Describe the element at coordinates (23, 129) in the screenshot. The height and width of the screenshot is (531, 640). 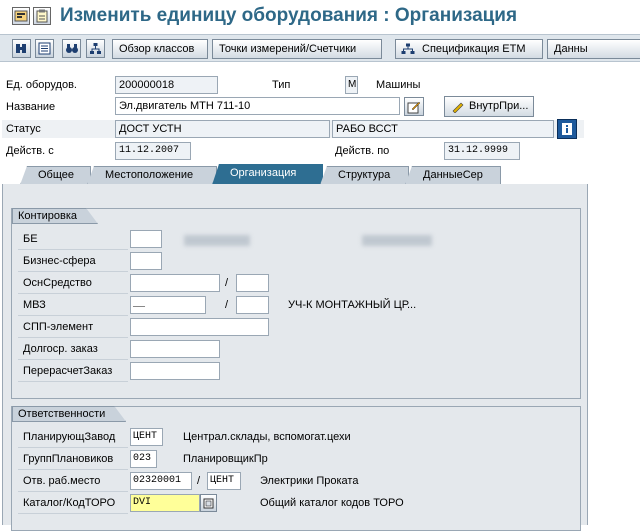
I see `status-label: Статус` at that location.